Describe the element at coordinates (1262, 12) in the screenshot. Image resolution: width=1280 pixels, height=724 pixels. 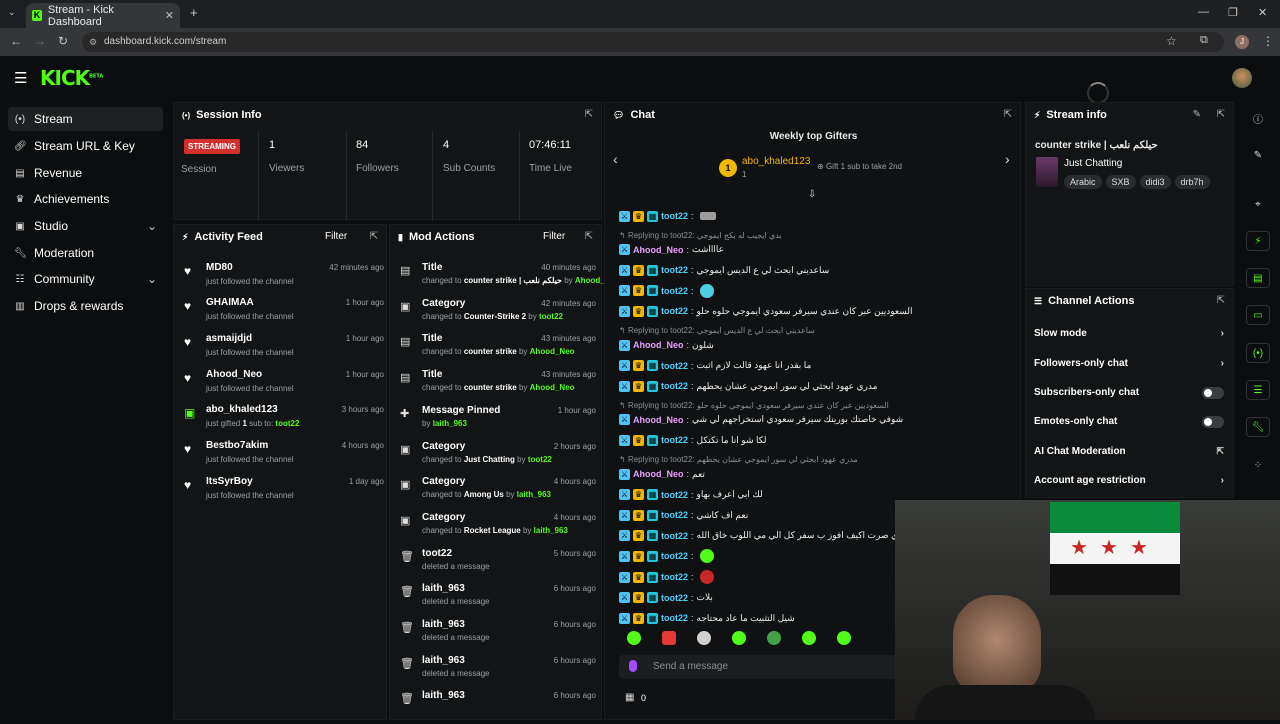
I see `window-close-icon: ✕` at that location.